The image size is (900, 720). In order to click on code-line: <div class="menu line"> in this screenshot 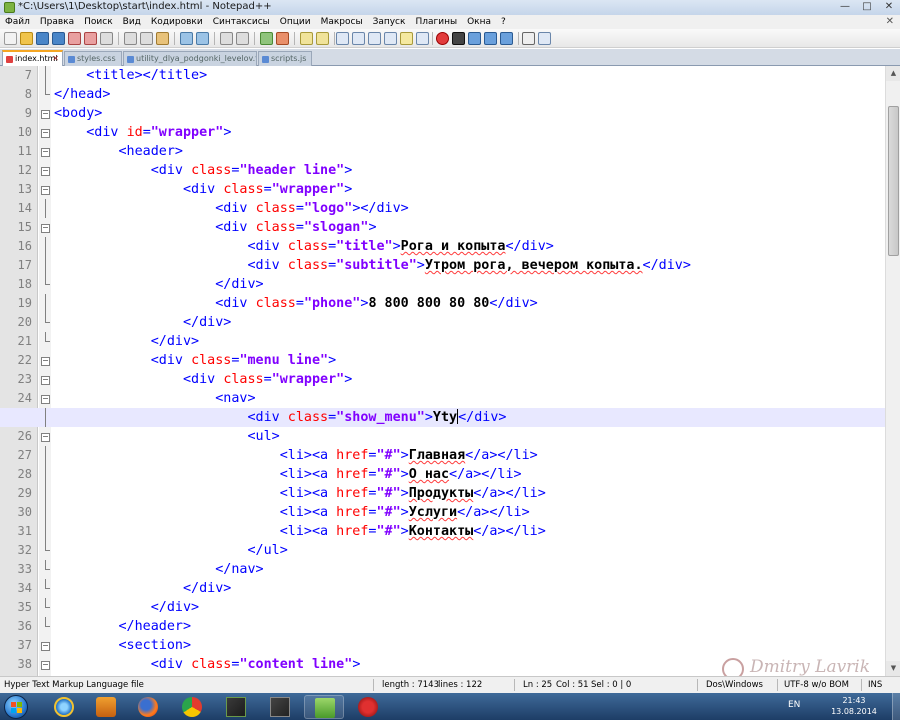, I will do `click(442, 360)`.